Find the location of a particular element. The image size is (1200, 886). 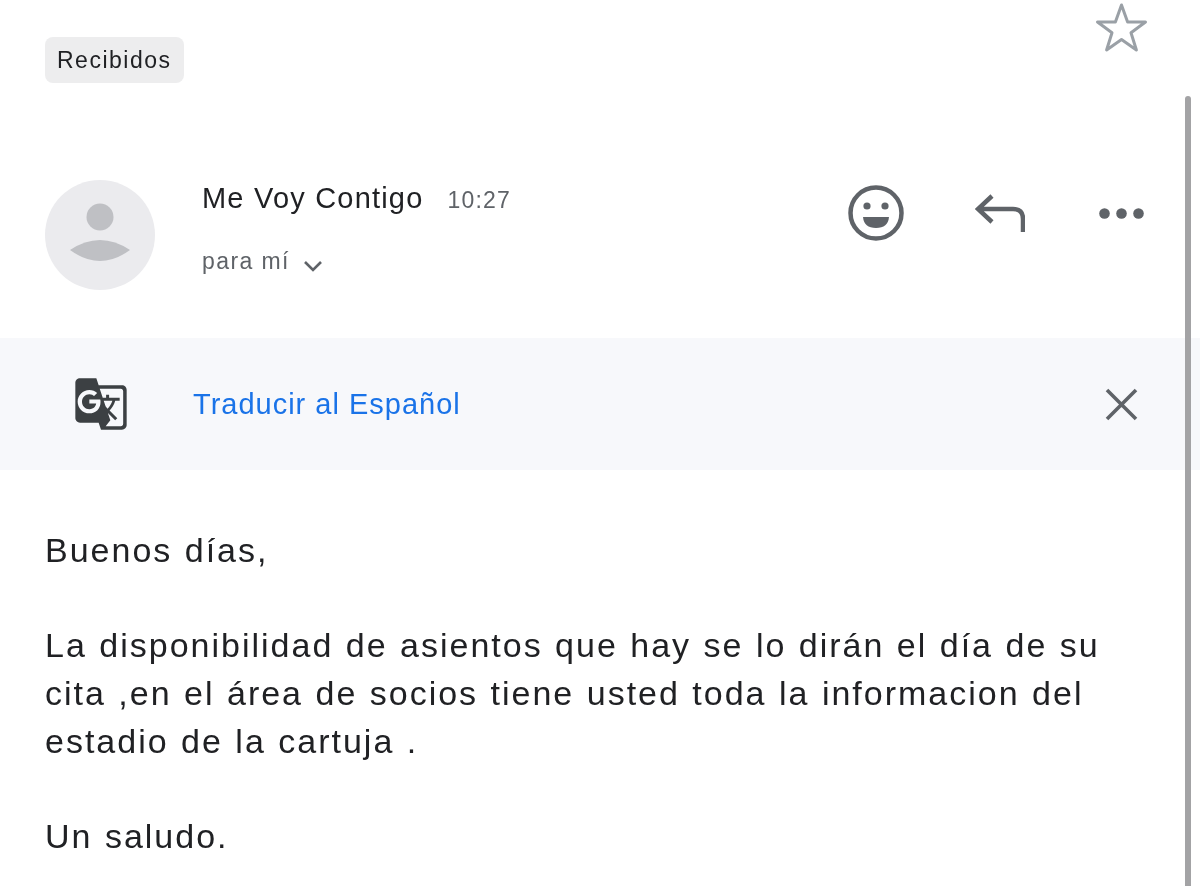

recipient-toggle: para mí is located at coordinates (262, 261).